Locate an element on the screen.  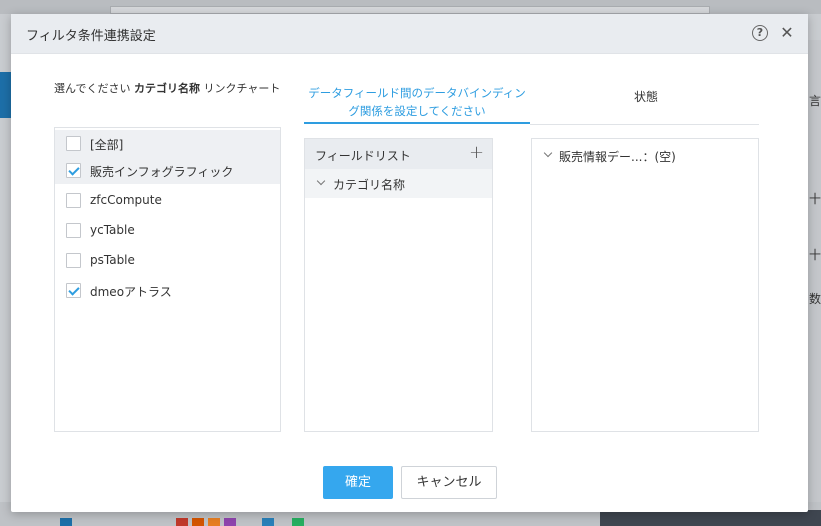
list-item-label: dmeoアトラス is located at coordinates (131, 292).